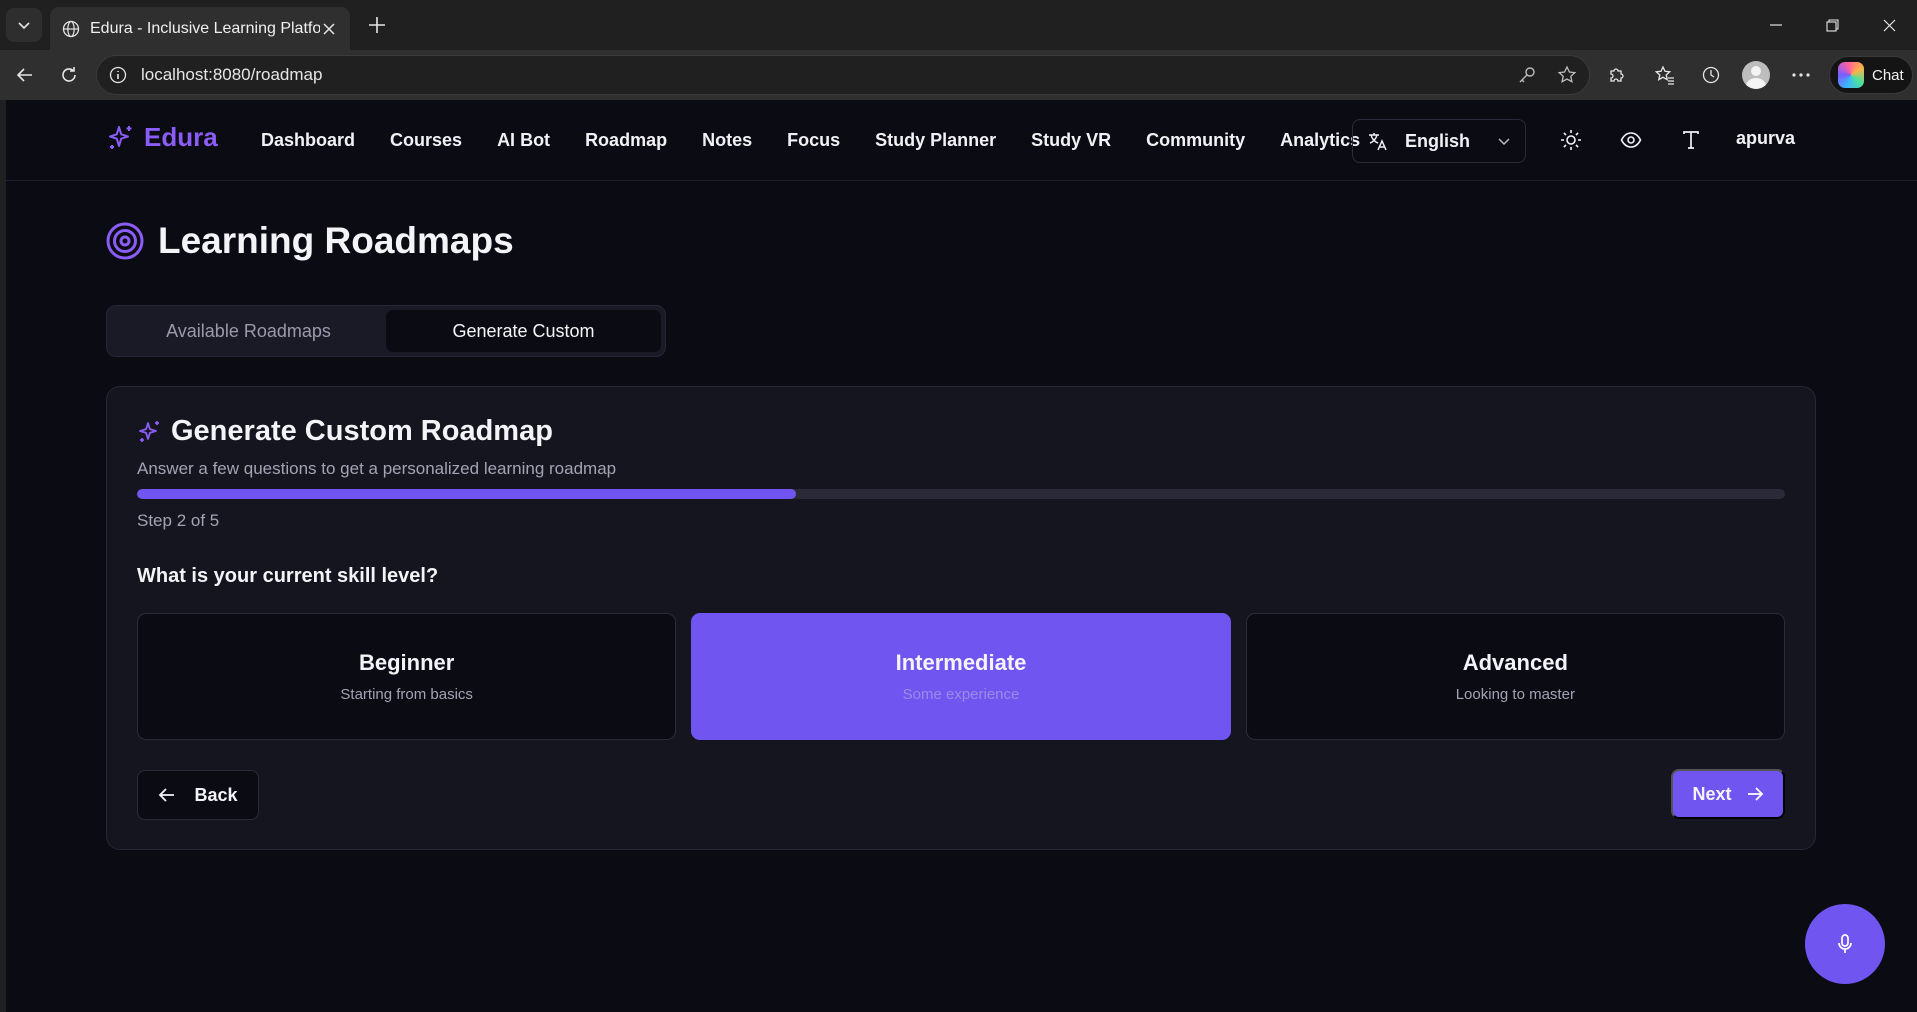 Image resolution: width=1917 pixels, height=1012 pixels. Describe the element at coordinates (958, 25) in the screenshot. I see `browser-tab-strip: Edura - Inclusive Learning Platform` at that location.